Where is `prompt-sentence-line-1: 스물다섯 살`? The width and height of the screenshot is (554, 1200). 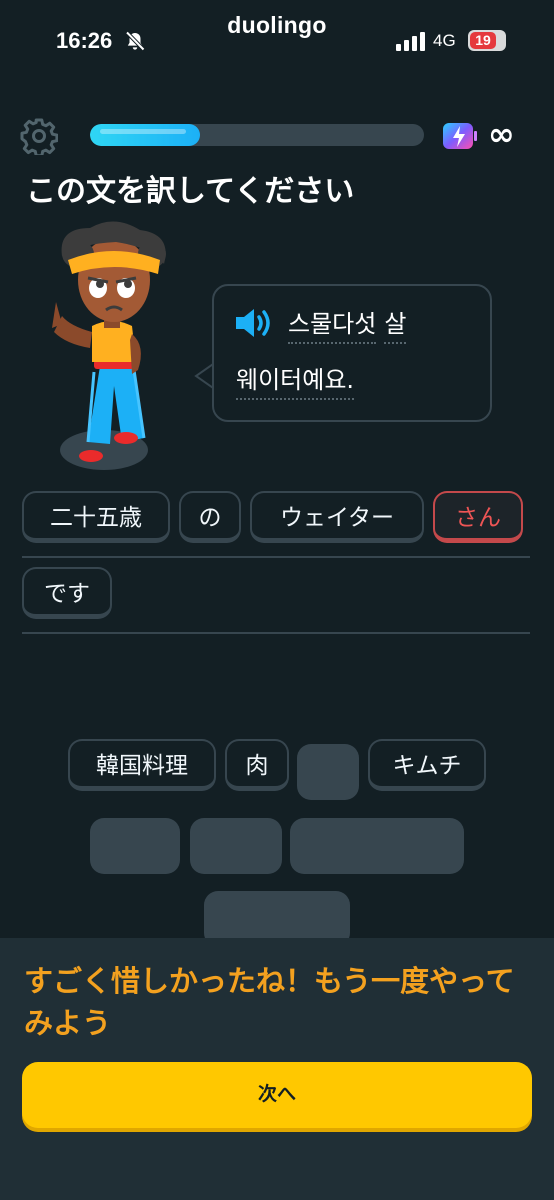
prompt-sentence-line-1: 스물다섯 살 is located at coordinates (351, 324).